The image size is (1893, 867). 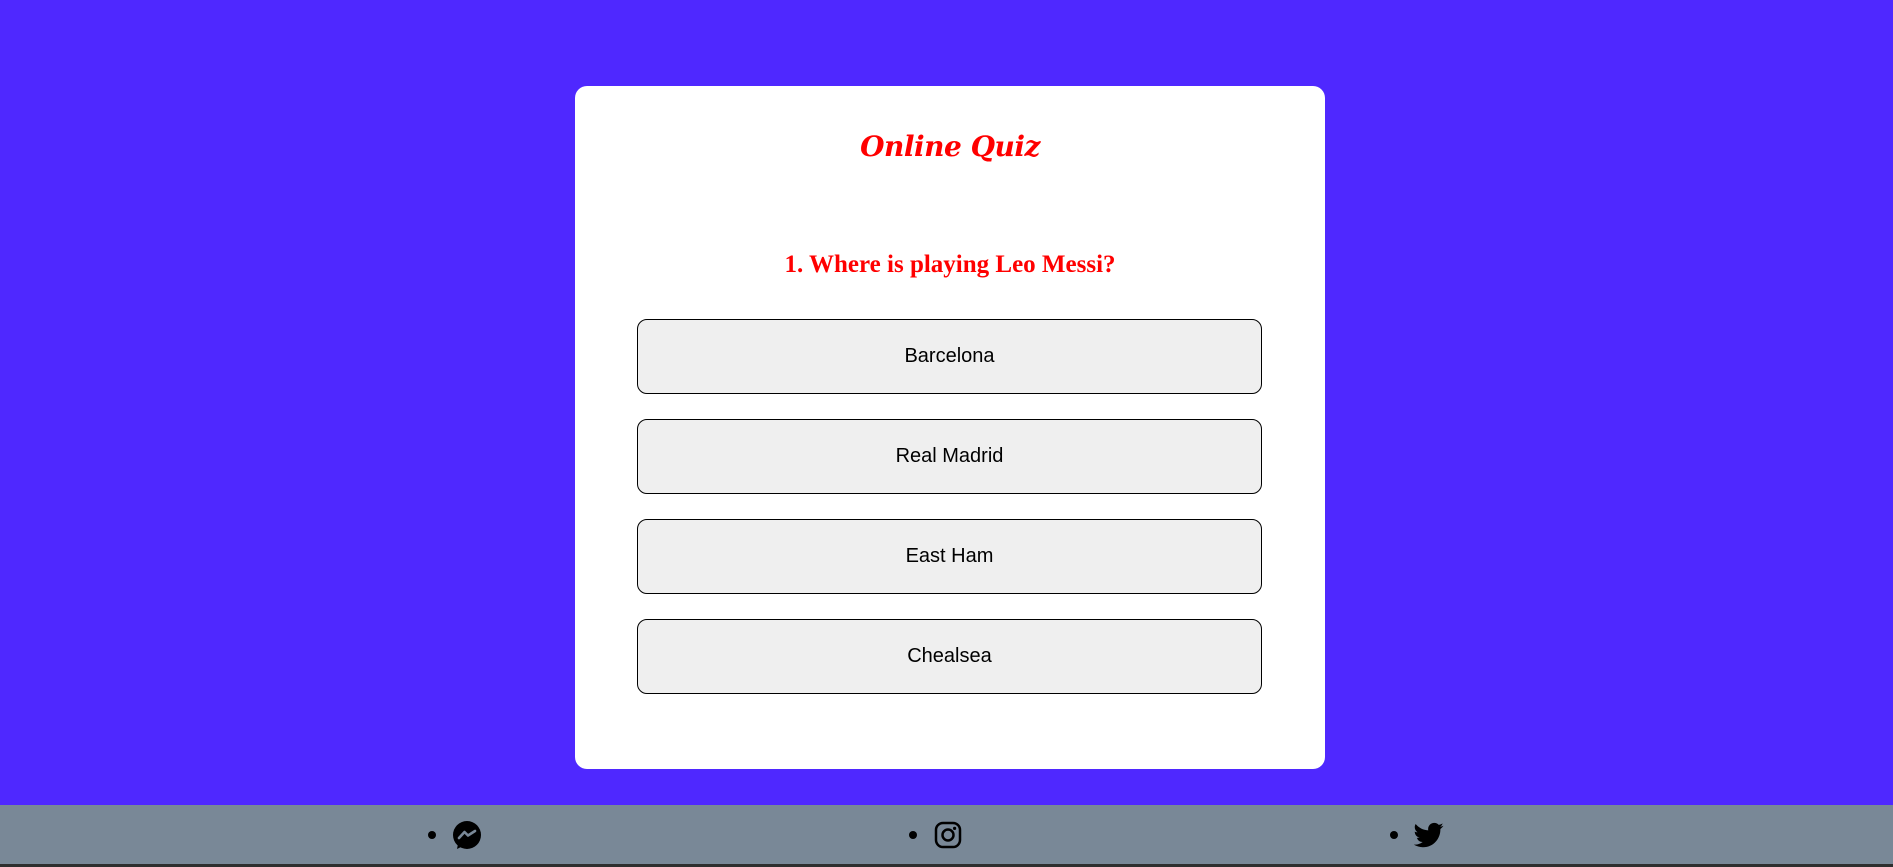 What do you see at coordinates (950, 264) in the screenshot?
I see `question-text: 1. Where is playing Leo Messi?` at bounding box center [950, 264].